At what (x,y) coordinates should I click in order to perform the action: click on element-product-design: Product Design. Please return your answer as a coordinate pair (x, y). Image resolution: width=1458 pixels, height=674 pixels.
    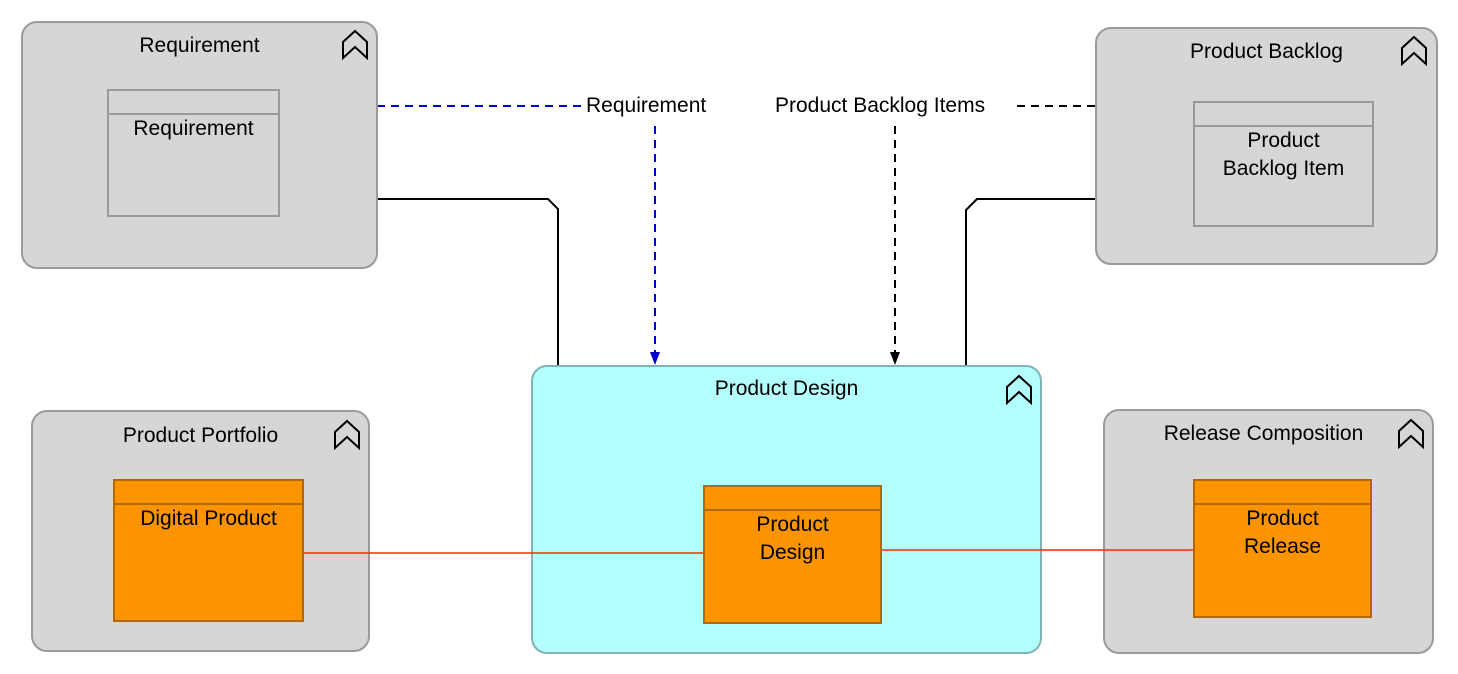
    Looking at the image, I should click on (792, 554).